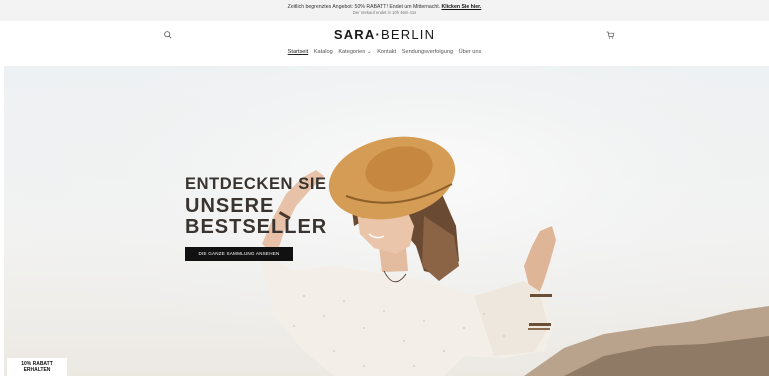 The width and height of the screenshot is (769, 376). I want to click on nav-item-ueber-uns: Über uns, so click(470, 52).